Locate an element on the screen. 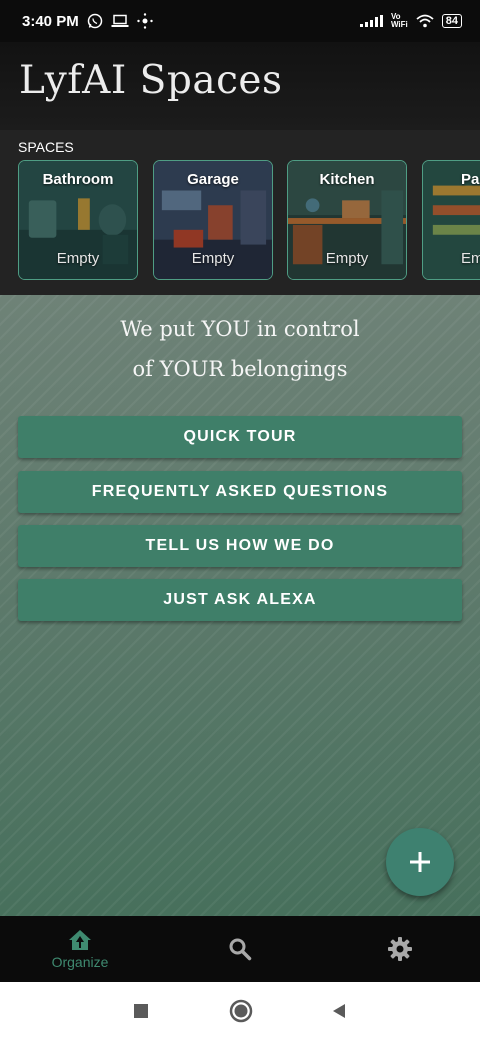 This screenshot has width=480, height=1040. add-space-fab is located at coordinates (420, 862).